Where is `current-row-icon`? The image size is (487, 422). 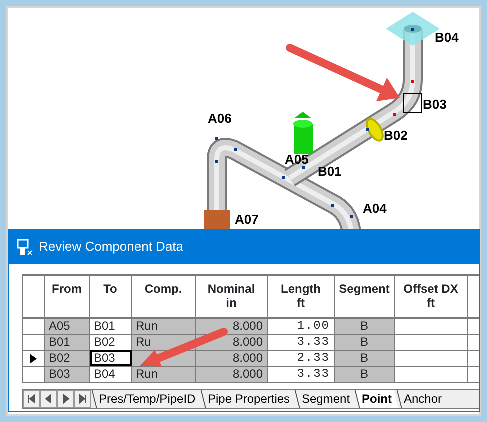
current-row-icon is located at coordinates (33, 359).